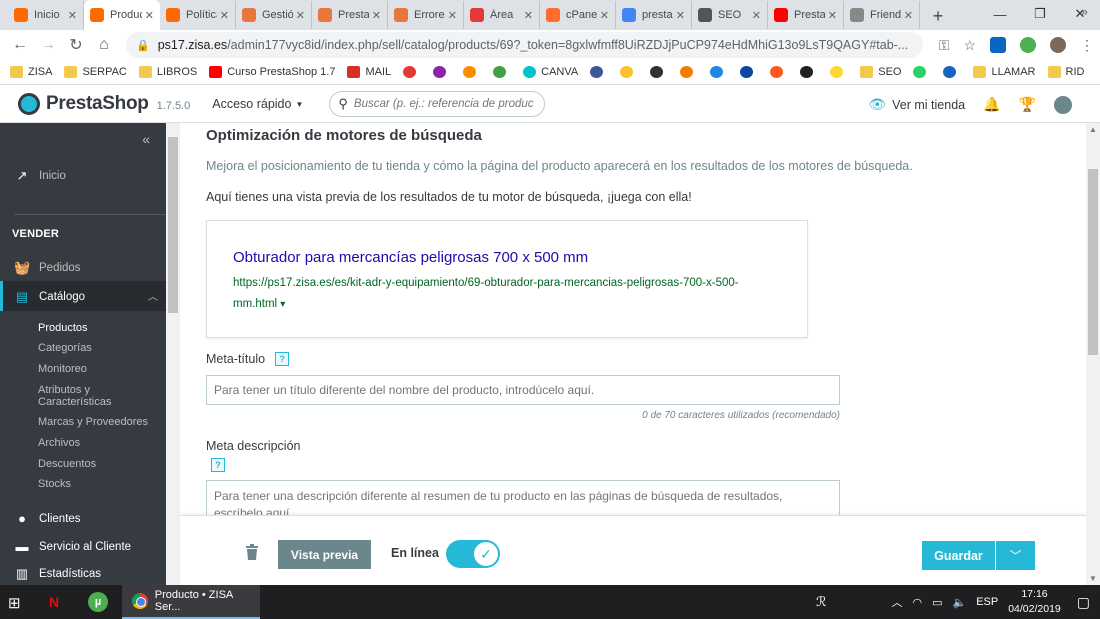 Image resolution: width=1100 pixels, height=619 pixels. What do you see at coordinates (550, 72) in the screenshot?
I see `bookmark-item: CANVA` at bounding box center [550, 72].